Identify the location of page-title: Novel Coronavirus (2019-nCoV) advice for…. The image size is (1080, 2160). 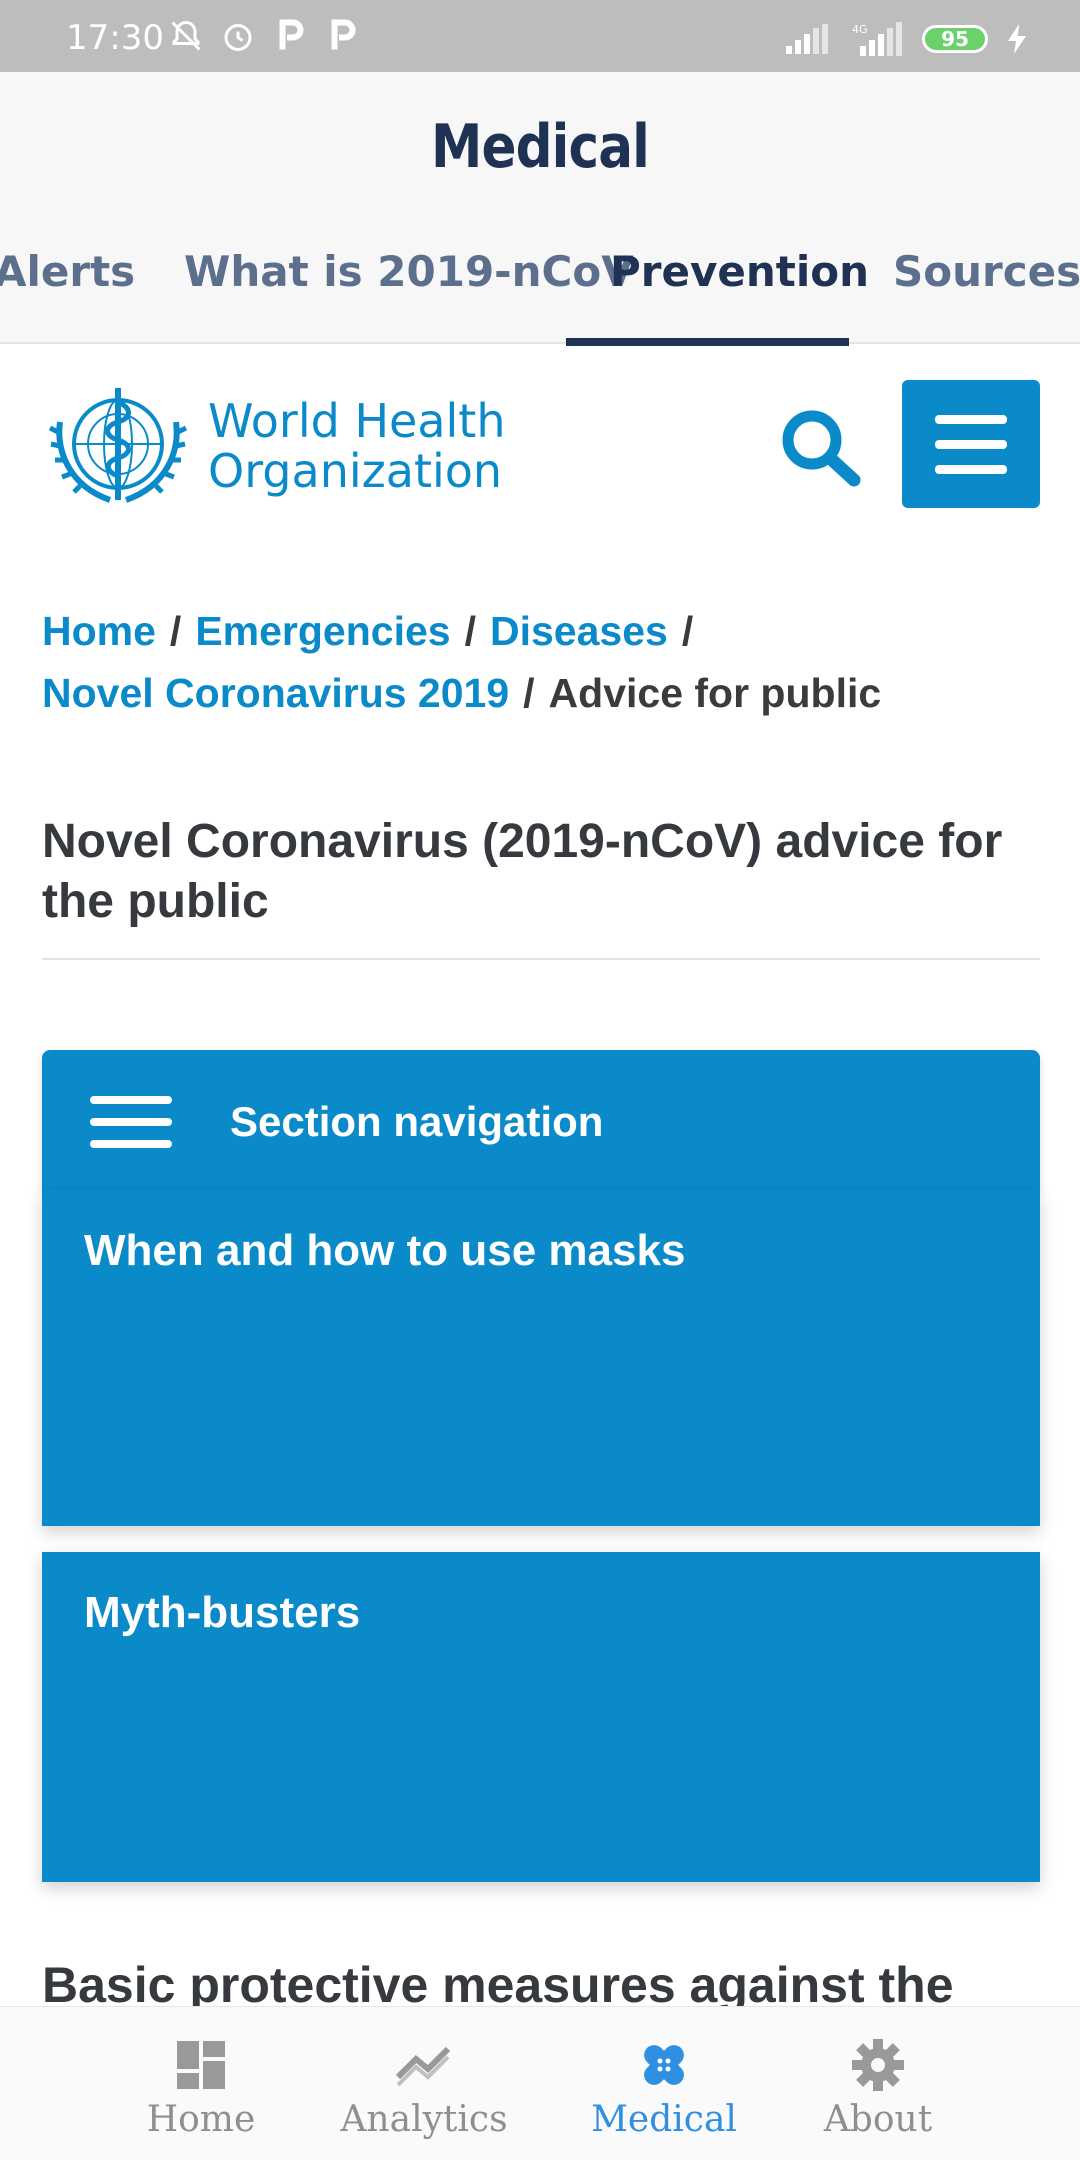
(522, 871).